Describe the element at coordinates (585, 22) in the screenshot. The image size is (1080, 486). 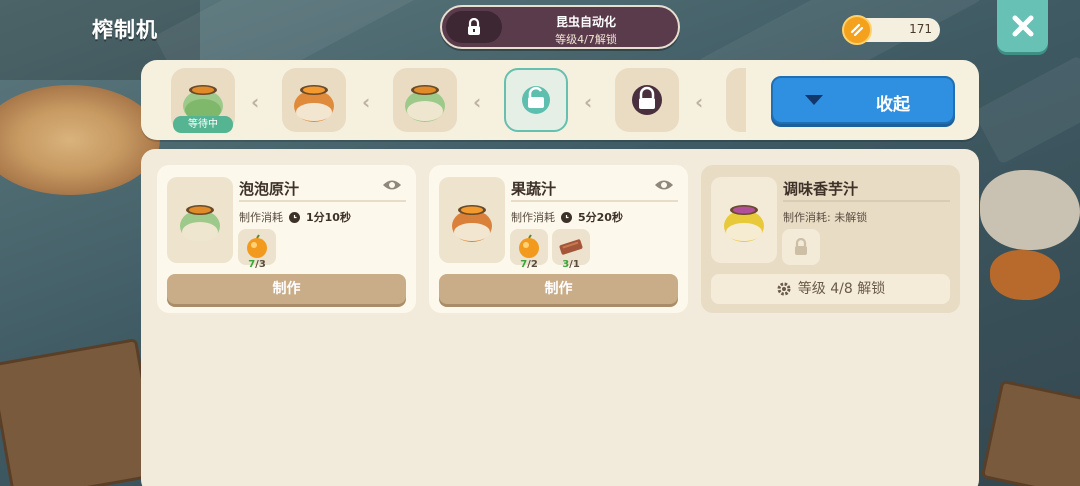
I see `automation-title: 昆虫自动化` at that location.